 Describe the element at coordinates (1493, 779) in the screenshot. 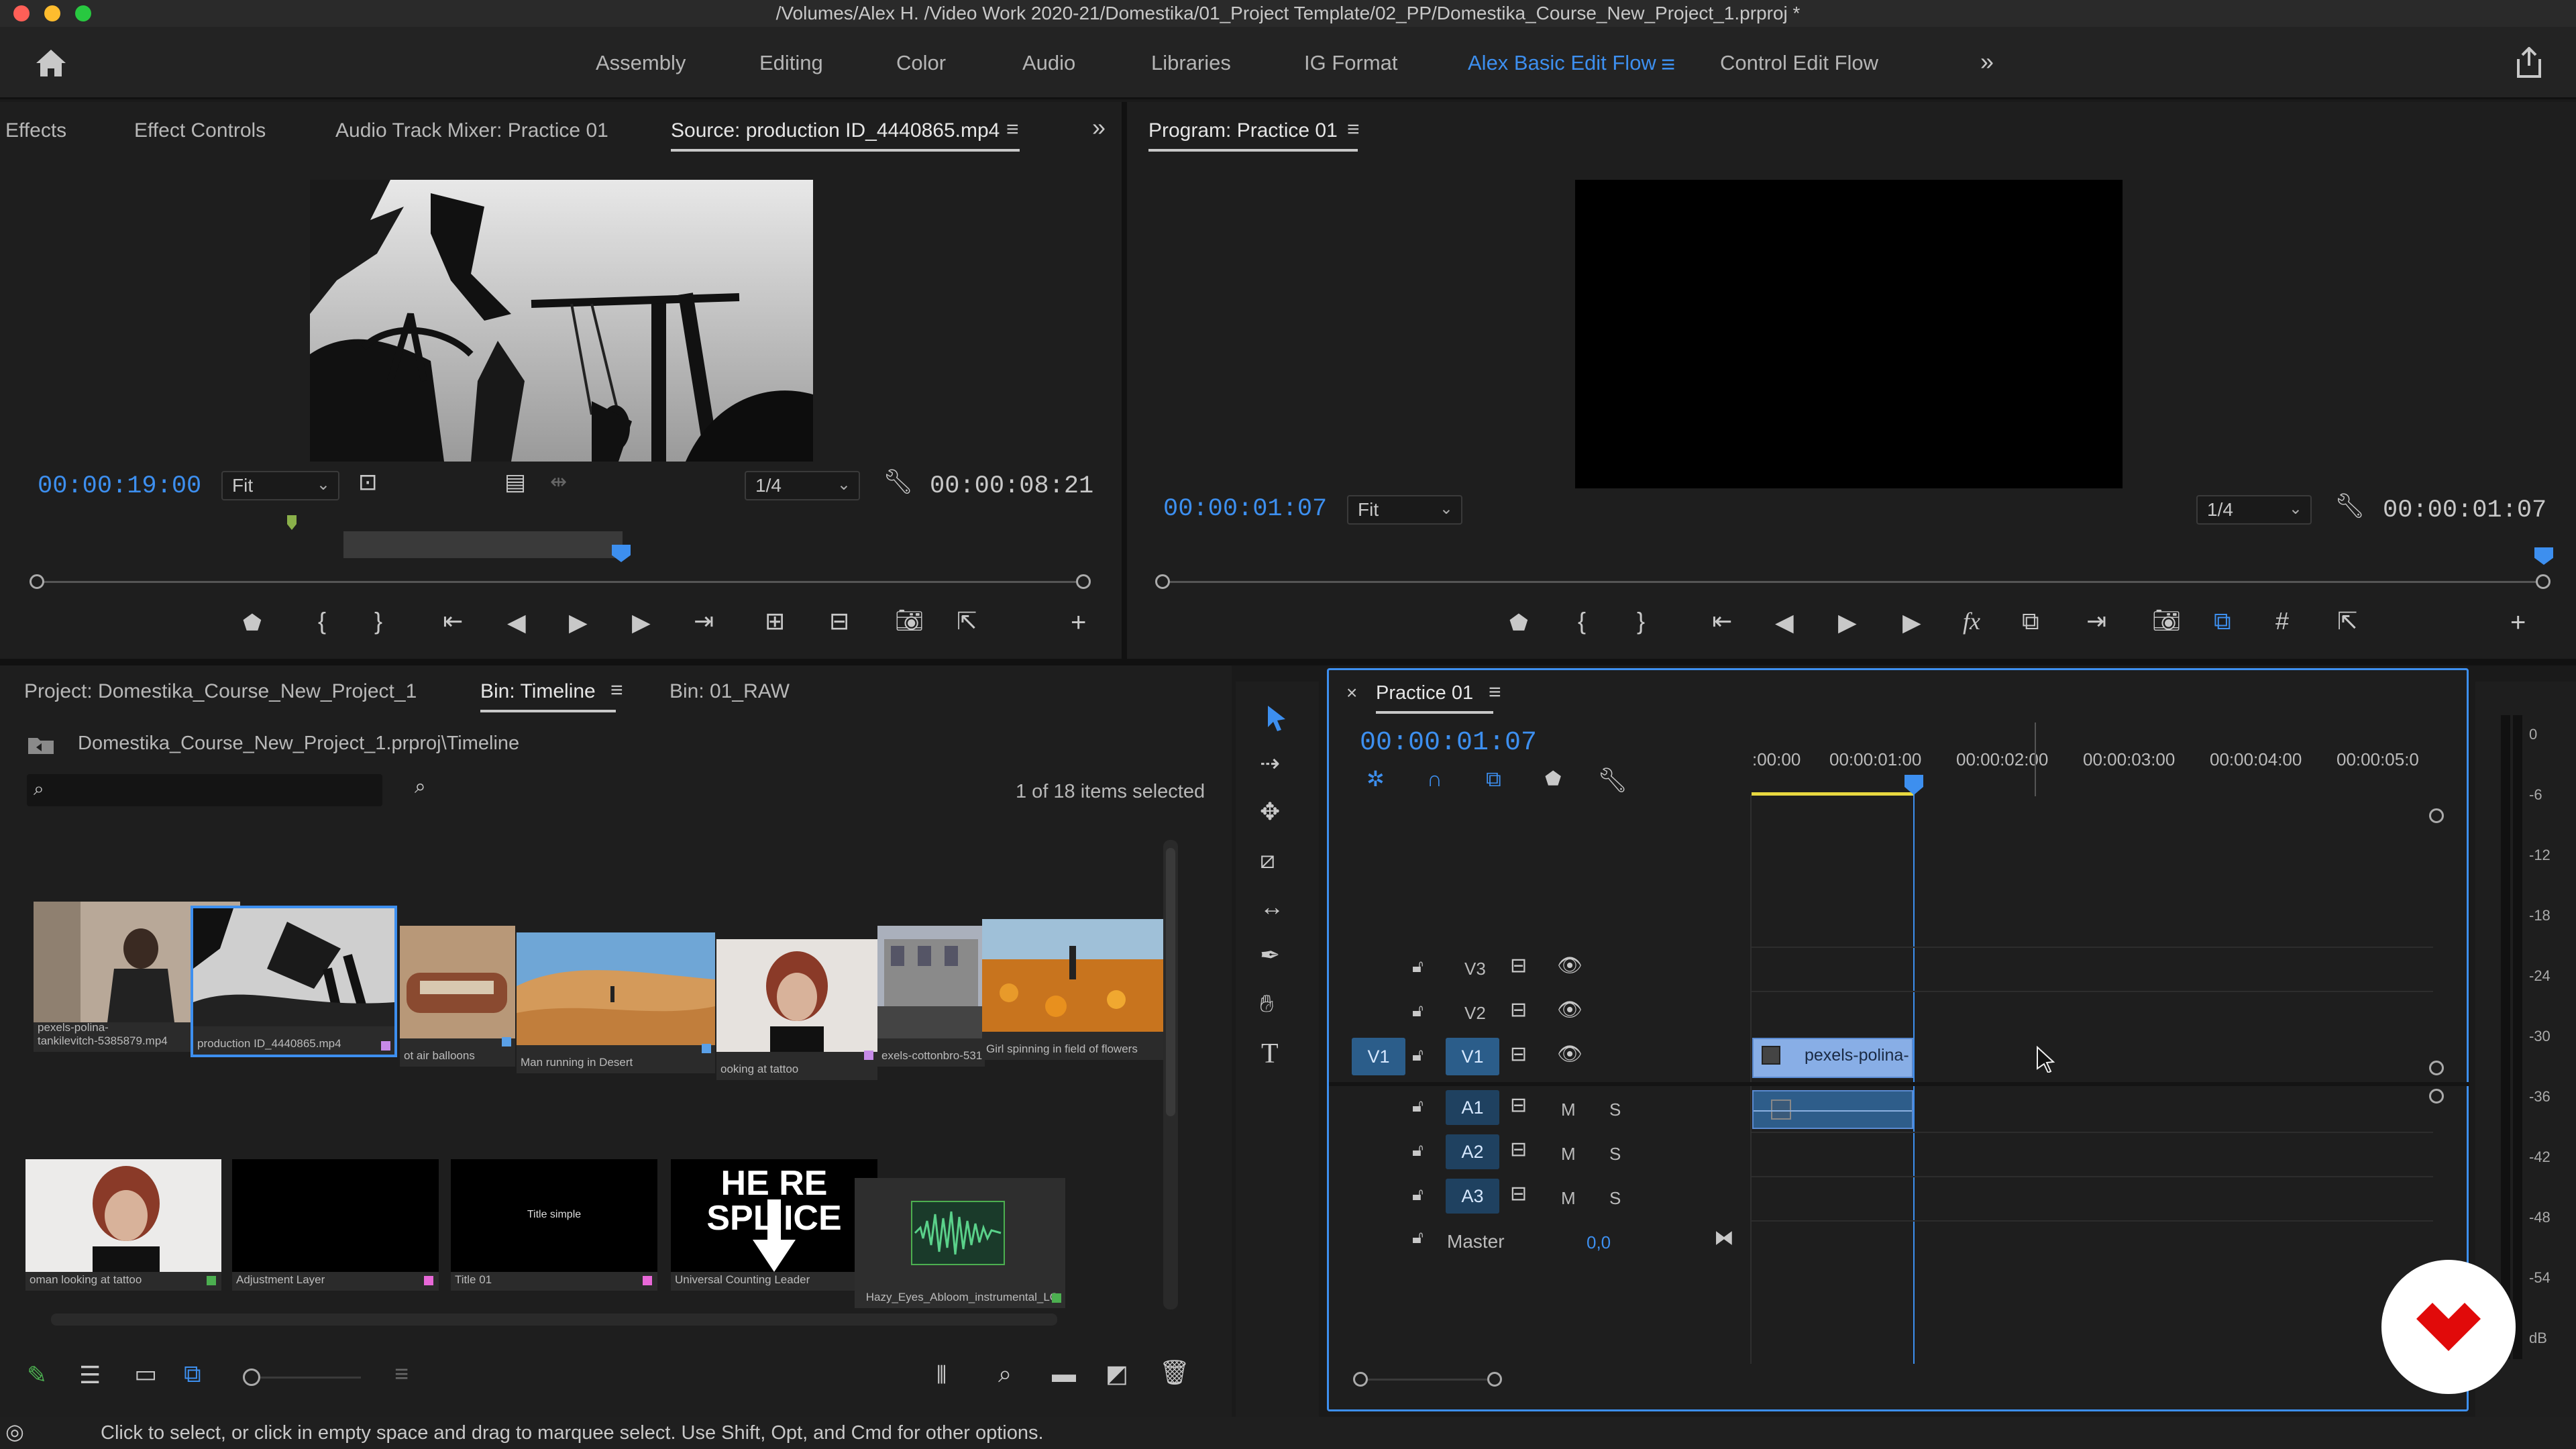

I see `linked-selection-icon: ⧉` at that location.